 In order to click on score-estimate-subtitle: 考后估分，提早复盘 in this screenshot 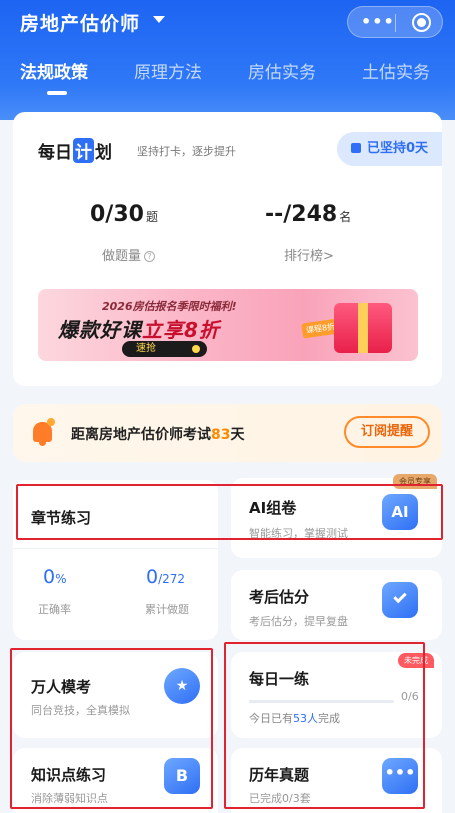, I will do `click(298, 621)`.